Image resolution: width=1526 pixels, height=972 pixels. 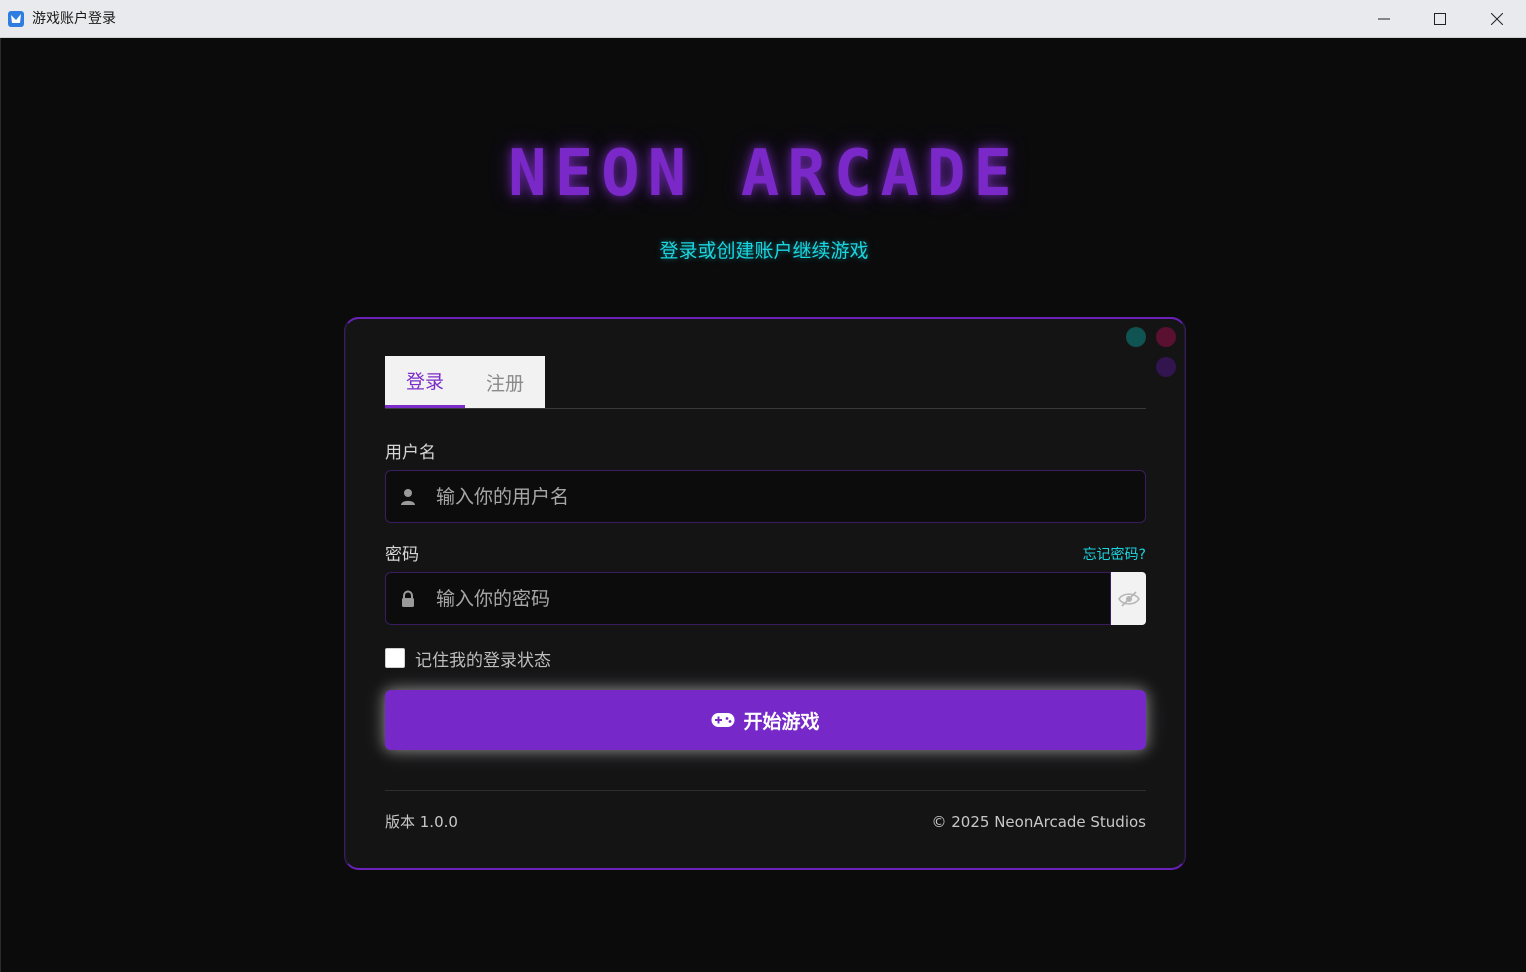 I want to click on window-title: 游戏账户登录, so click(x=74, y=19).